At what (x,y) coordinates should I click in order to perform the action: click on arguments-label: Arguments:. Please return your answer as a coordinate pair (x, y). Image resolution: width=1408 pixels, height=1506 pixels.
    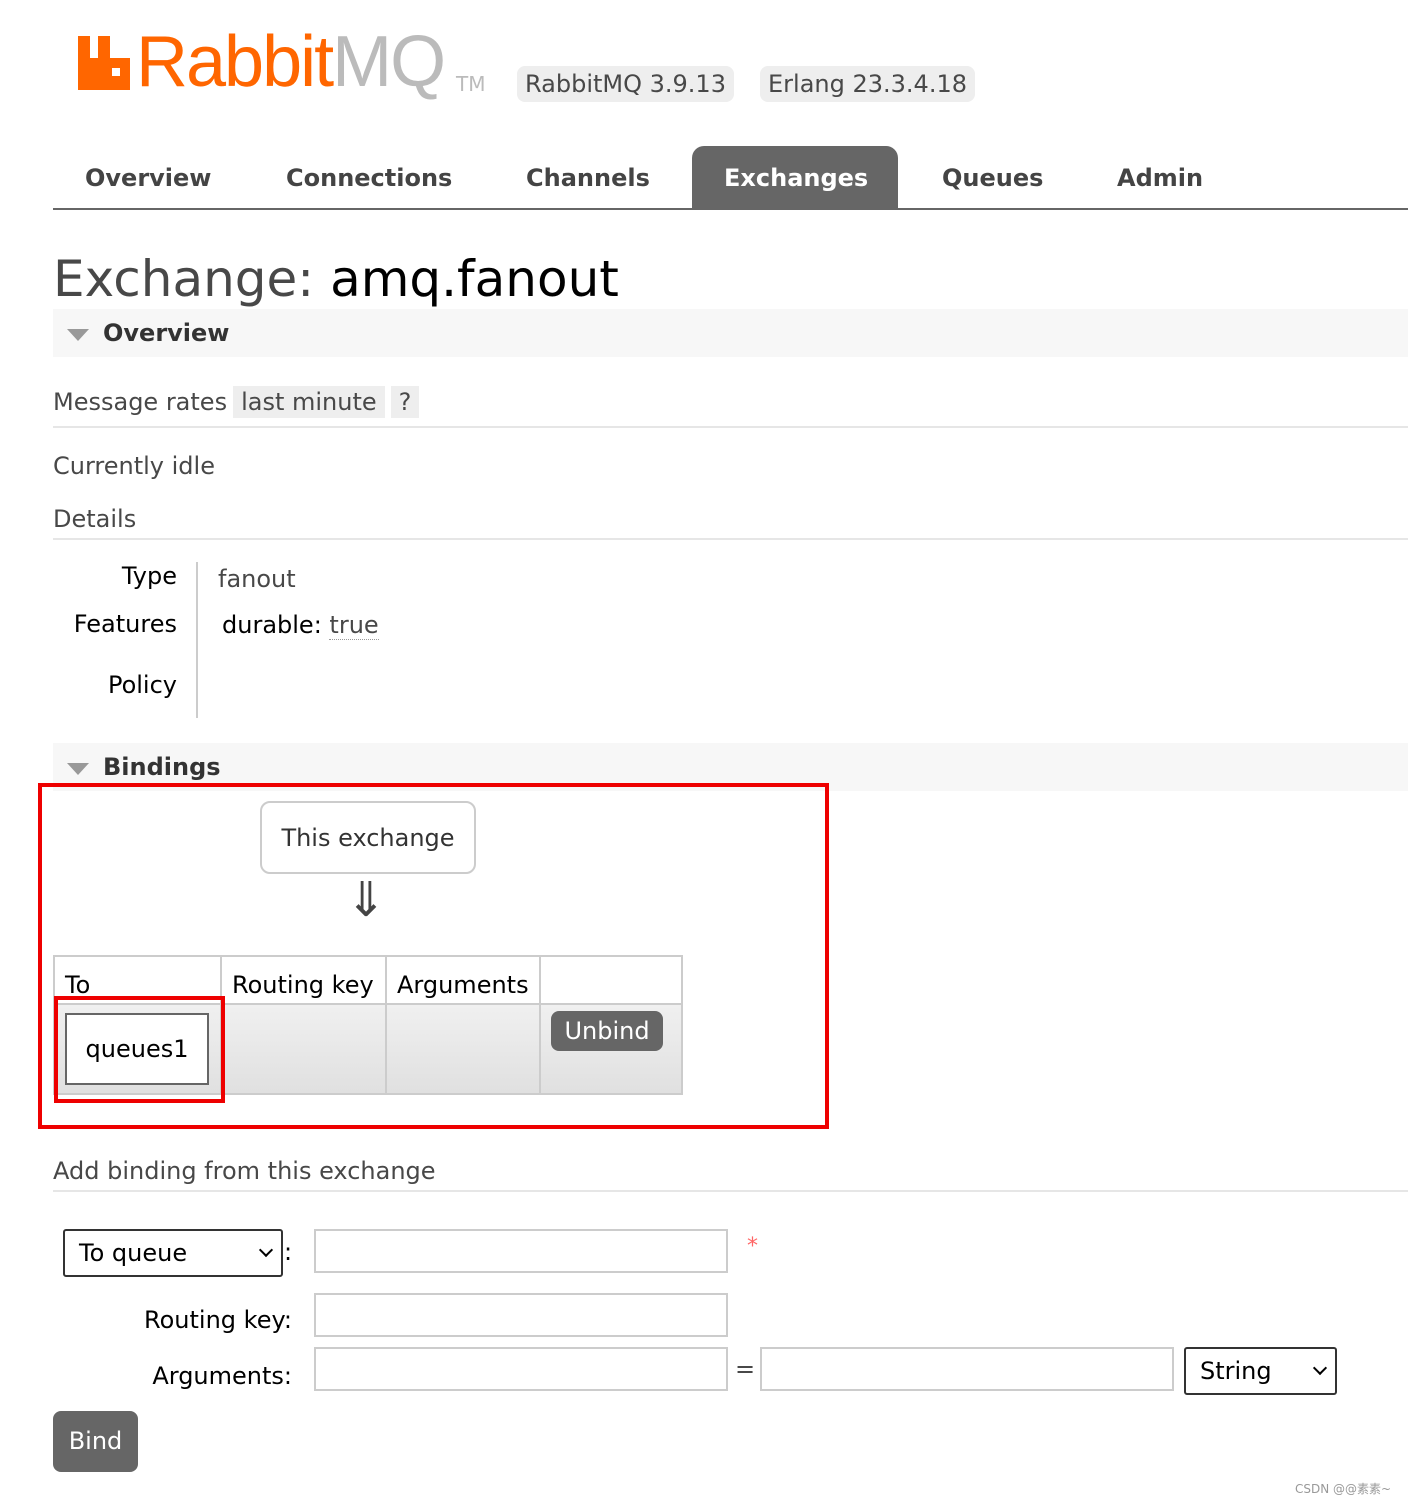
    Looking at the image, I should click on (222, 1376).